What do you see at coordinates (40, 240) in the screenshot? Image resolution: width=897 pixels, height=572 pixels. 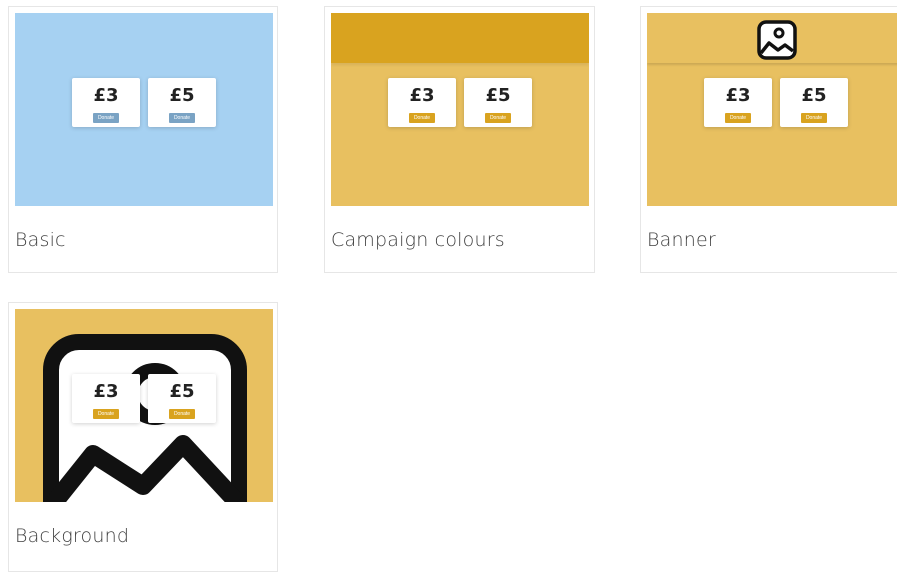 I see `template-label: Basic` at bounding box center [40, 240].